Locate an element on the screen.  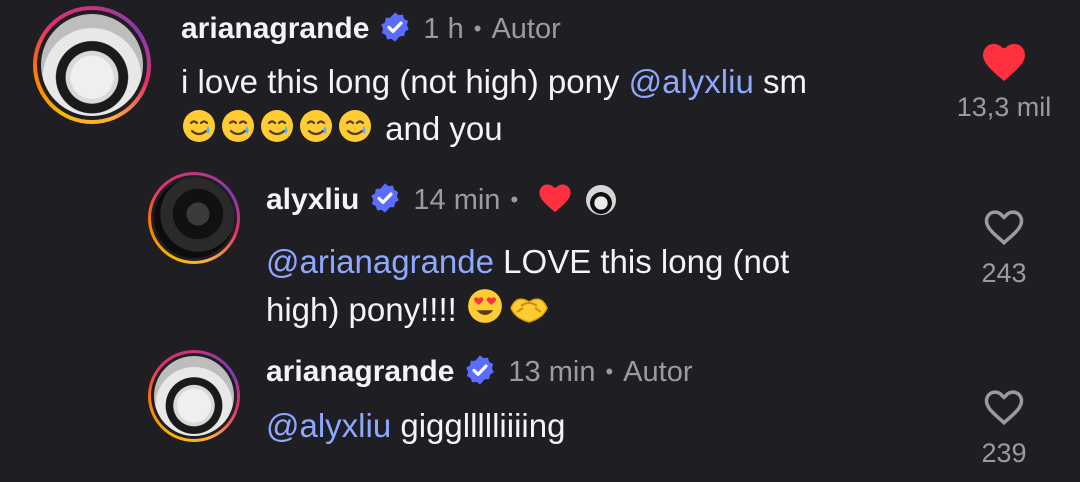
comment-time: 13 min is located at coordinates (552, 371).